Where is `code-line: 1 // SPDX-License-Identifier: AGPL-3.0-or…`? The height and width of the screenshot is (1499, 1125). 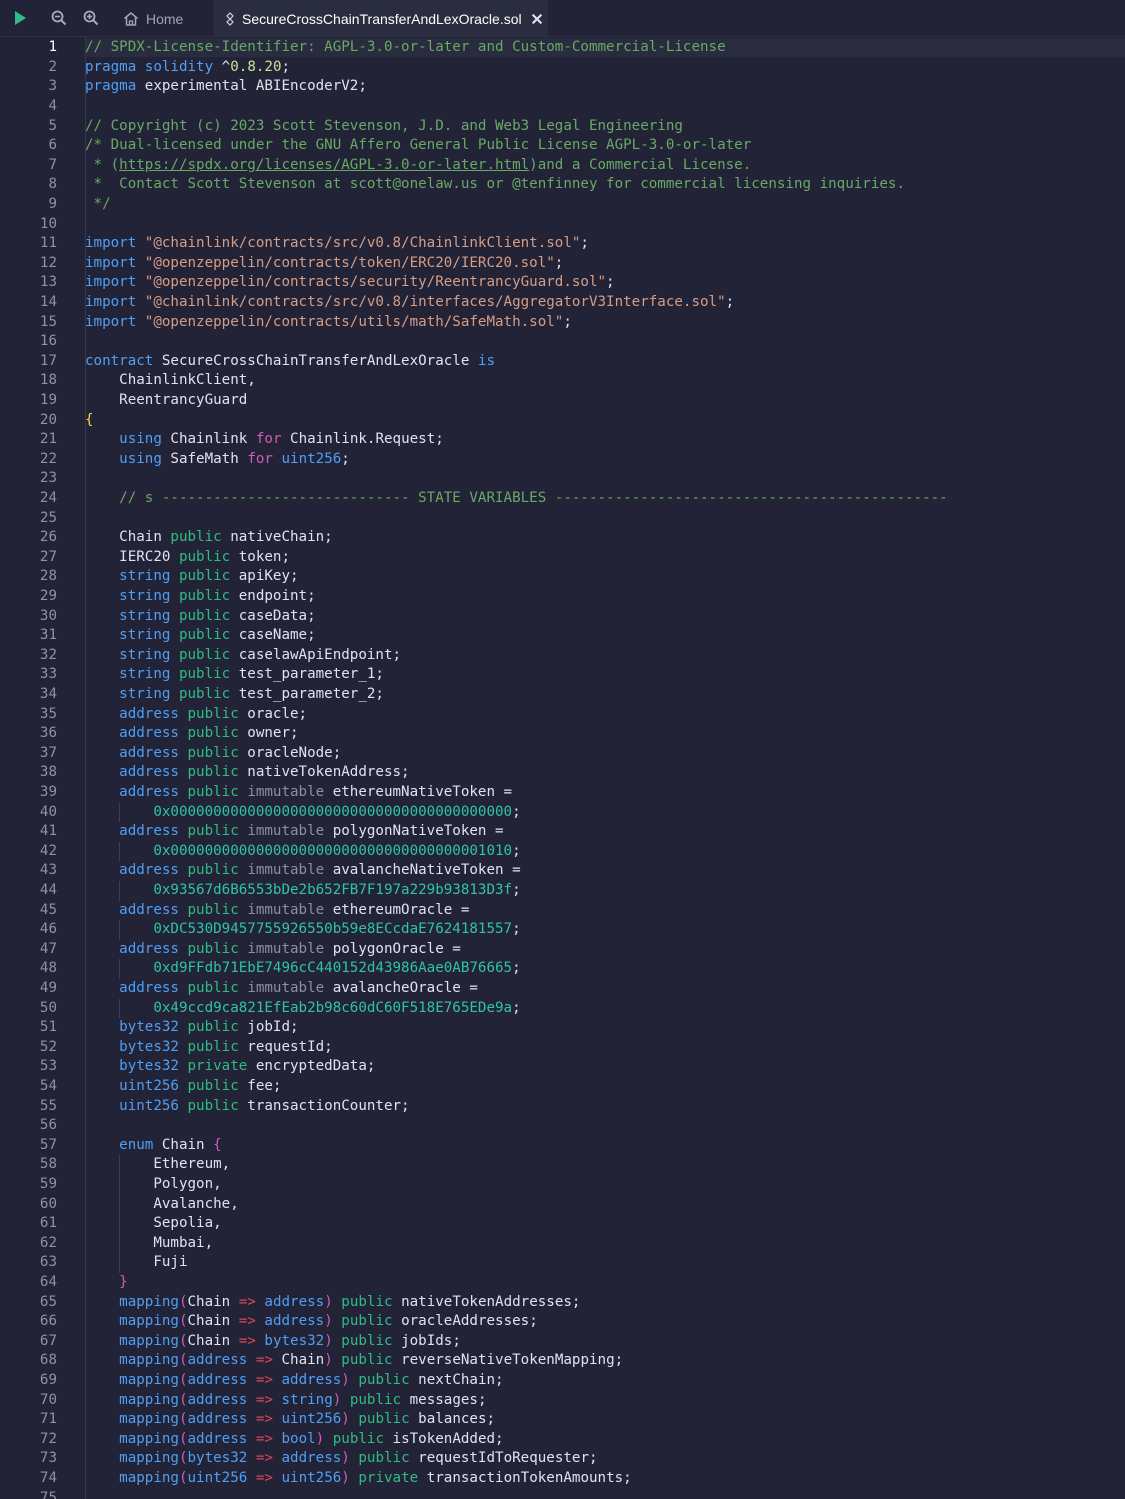 code-line: 1 // SPDX-License-Identifier: AGPL-3.0-or… is located at coordinates (562, 48).